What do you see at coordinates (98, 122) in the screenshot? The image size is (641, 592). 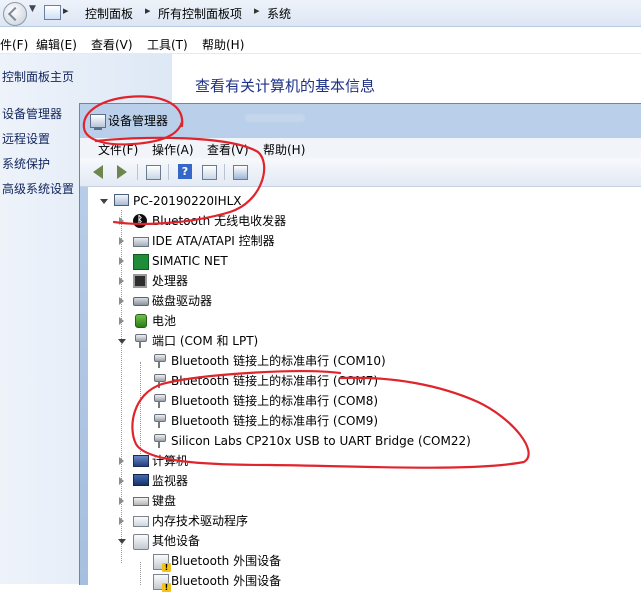 I see `device-manager-icon` at bounding box center [98, 122].